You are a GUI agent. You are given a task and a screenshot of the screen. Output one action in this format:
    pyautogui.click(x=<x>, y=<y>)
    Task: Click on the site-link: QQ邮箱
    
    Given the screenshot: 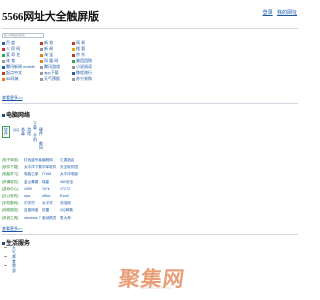 What is the action you would take?
    pyautogui.click(x=66, y=210)
    